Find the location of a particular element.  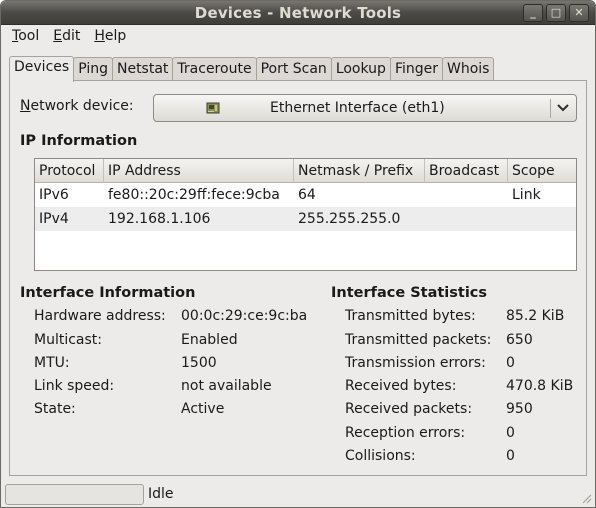

column-ip-address: IP Address is located at coordinates (199, 171).